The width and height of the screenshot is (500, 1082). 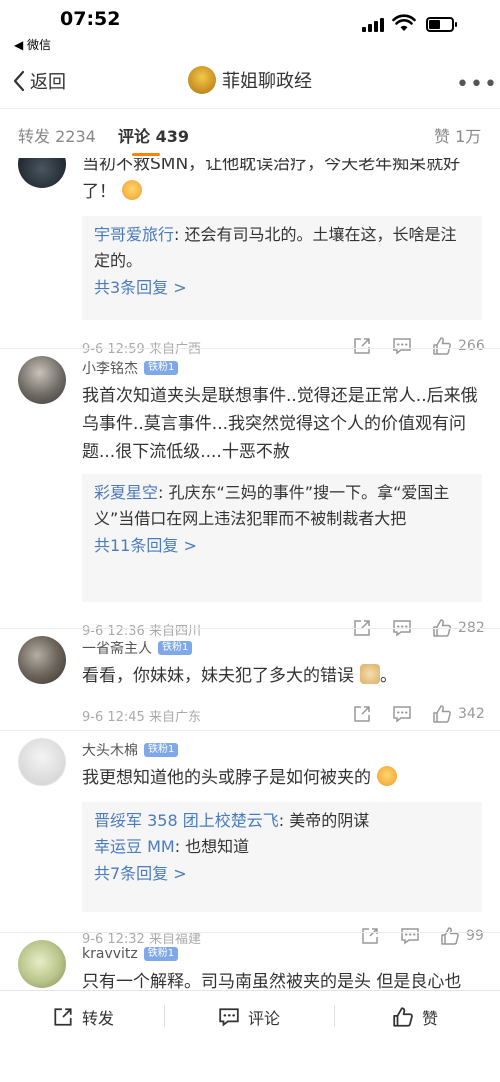 What do you see at coordinates (370, 674) in the screenshot?
I see `doge-emoji-icon` at bounding box center [370, 674].